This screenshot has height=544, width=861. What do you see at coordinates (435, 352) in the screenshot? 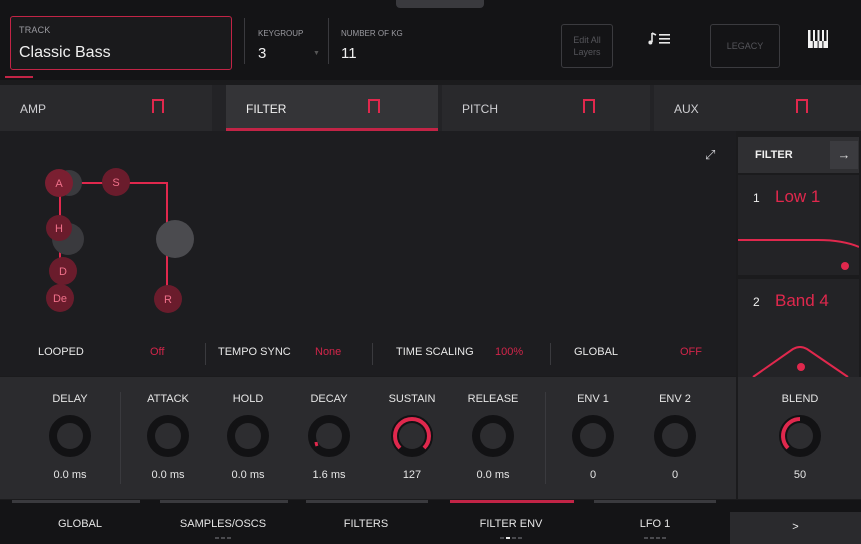
I see `time-scaling-label: TIME SCALING` at bounding box center [435, 352].